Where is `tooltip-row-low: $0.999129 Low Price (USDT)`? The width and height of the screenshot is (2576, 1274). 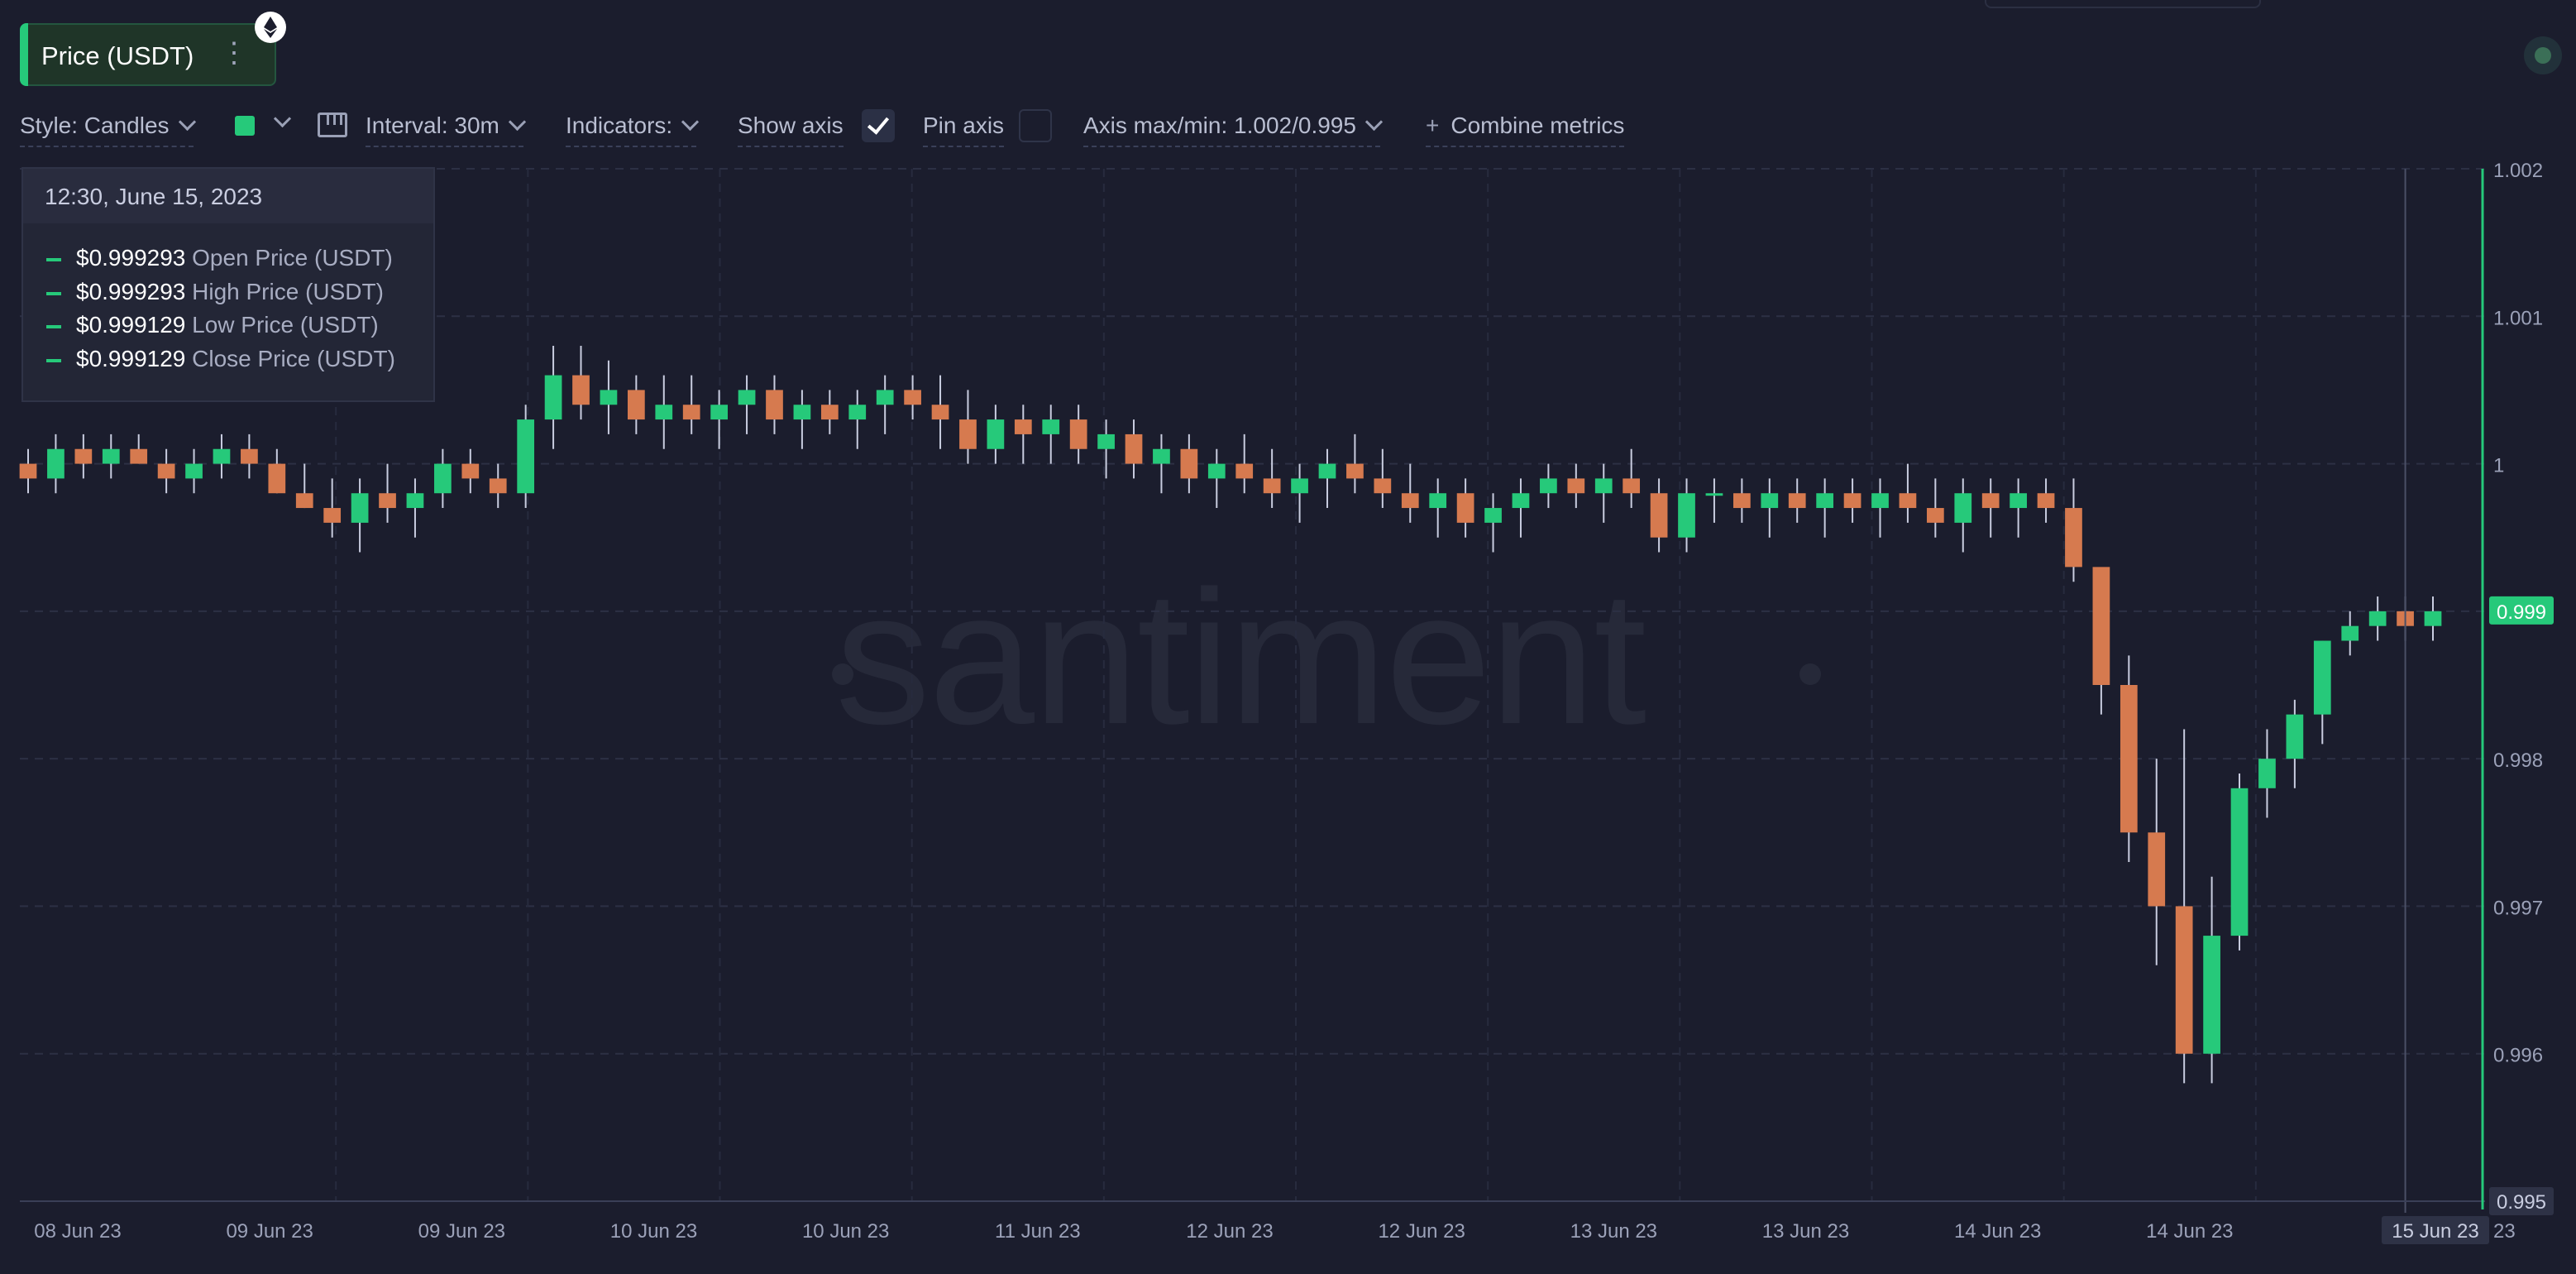
tooltip-row-low: $0.999129 Low Price (USDT) is located at coordinates (212, 325).